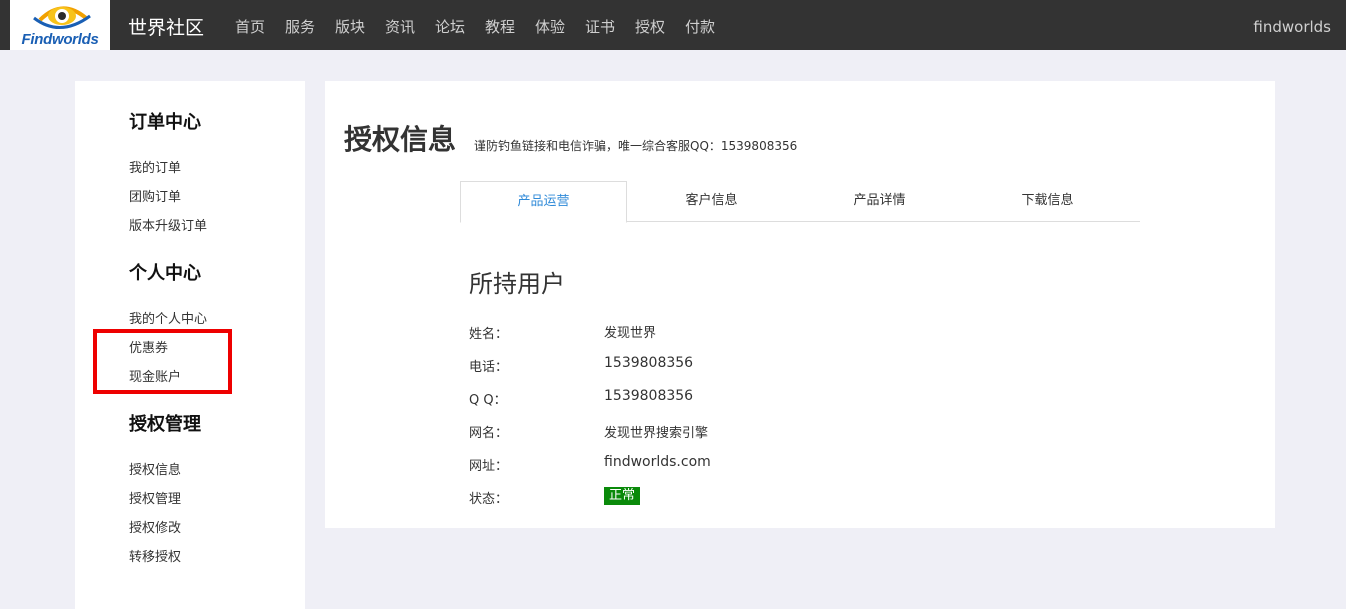 The width and height of the screenshot is (1346, 609). Describe the element at coordinates (168, 317) in the screenshot. I see `sidebar-item-personal-center: 我的个人中心` at that location.